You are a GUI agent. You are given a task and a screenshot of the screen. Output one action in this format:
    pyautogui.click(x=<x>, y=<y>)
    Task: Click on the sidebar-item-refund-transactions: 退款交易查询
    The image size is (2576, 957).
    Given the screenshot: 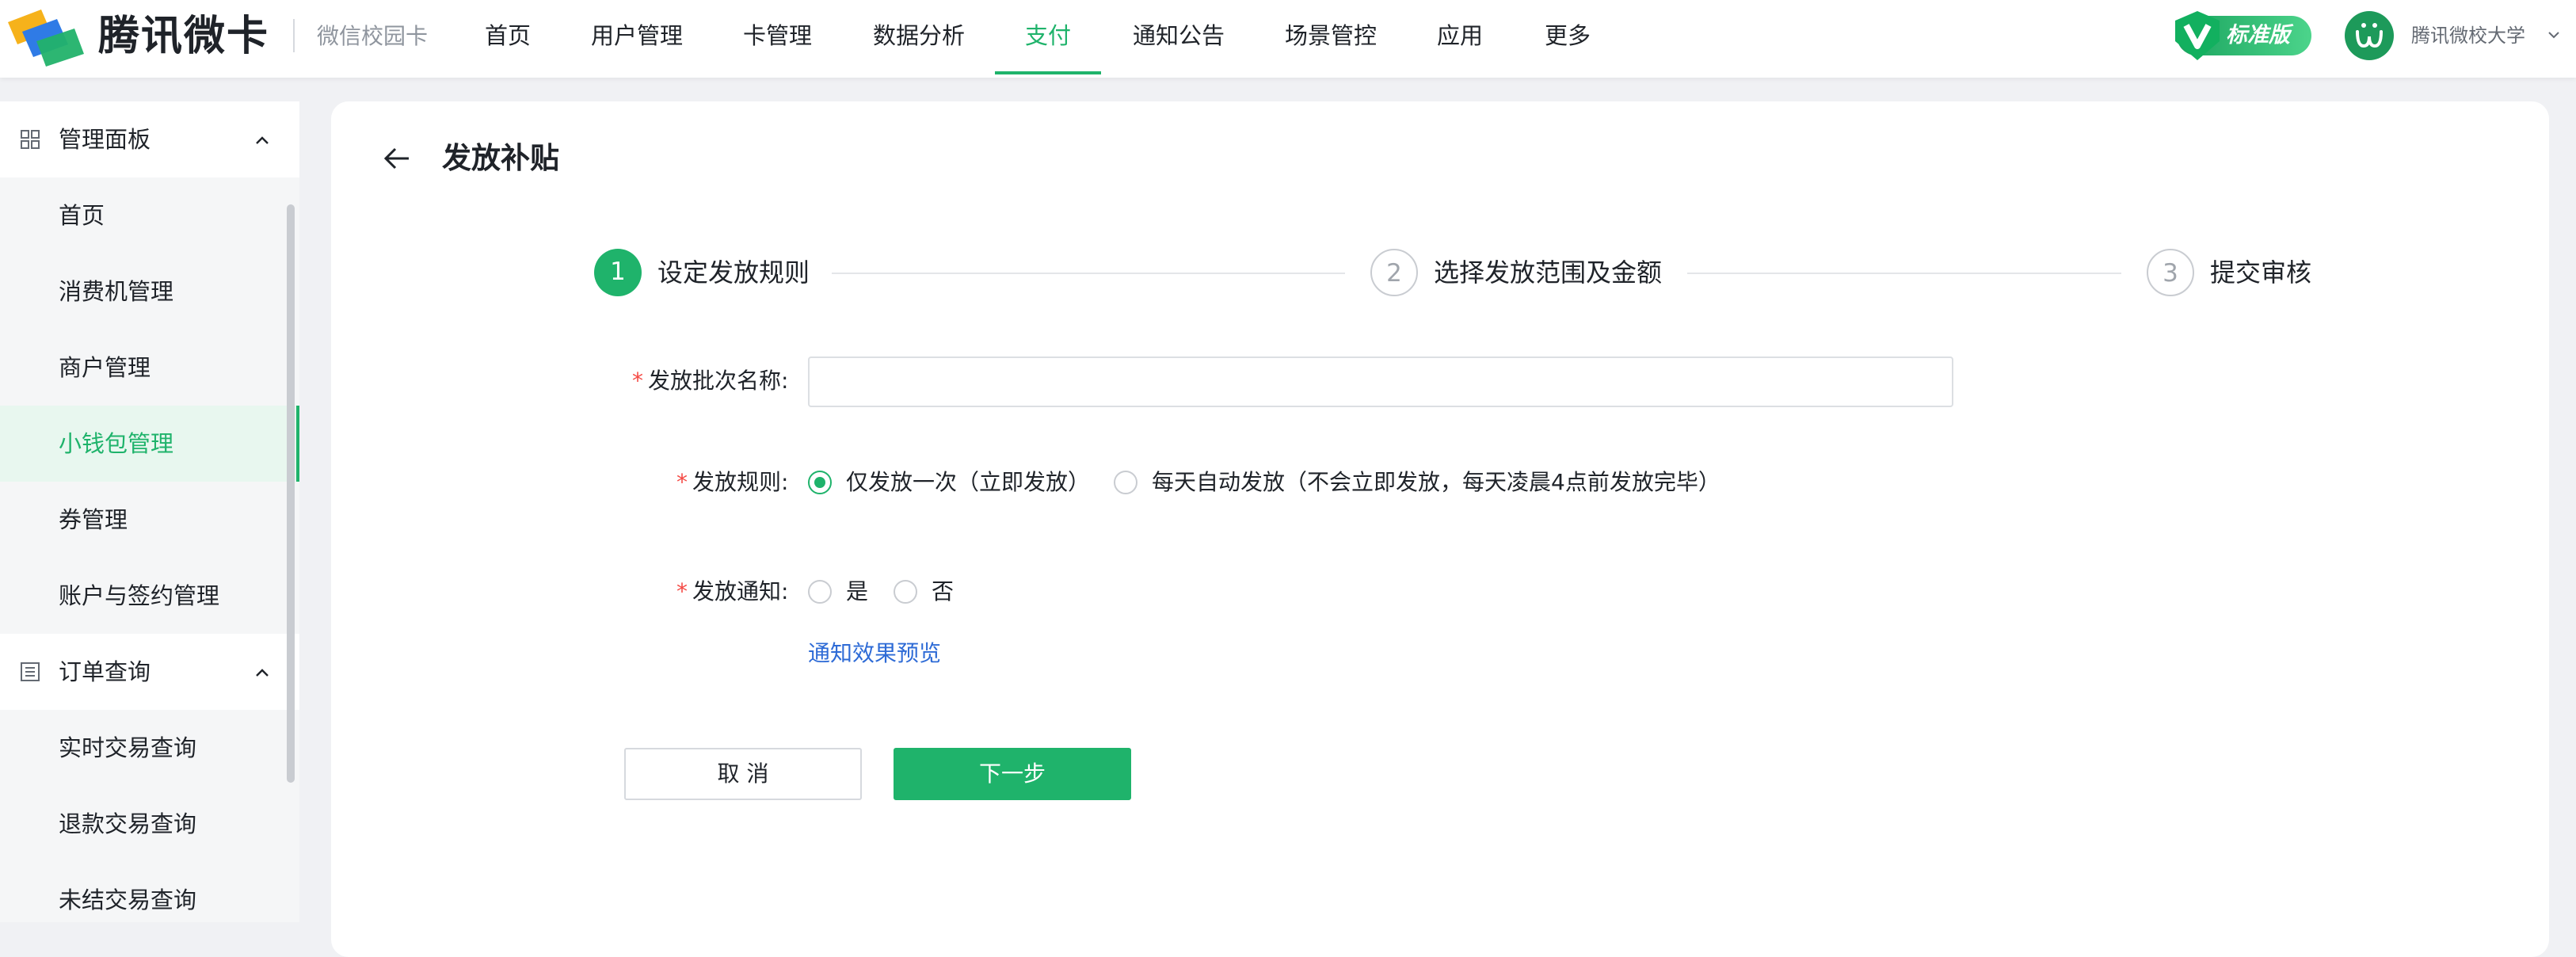 What is the action you would take?
    pyautogui.click(x=149, y=824)
    